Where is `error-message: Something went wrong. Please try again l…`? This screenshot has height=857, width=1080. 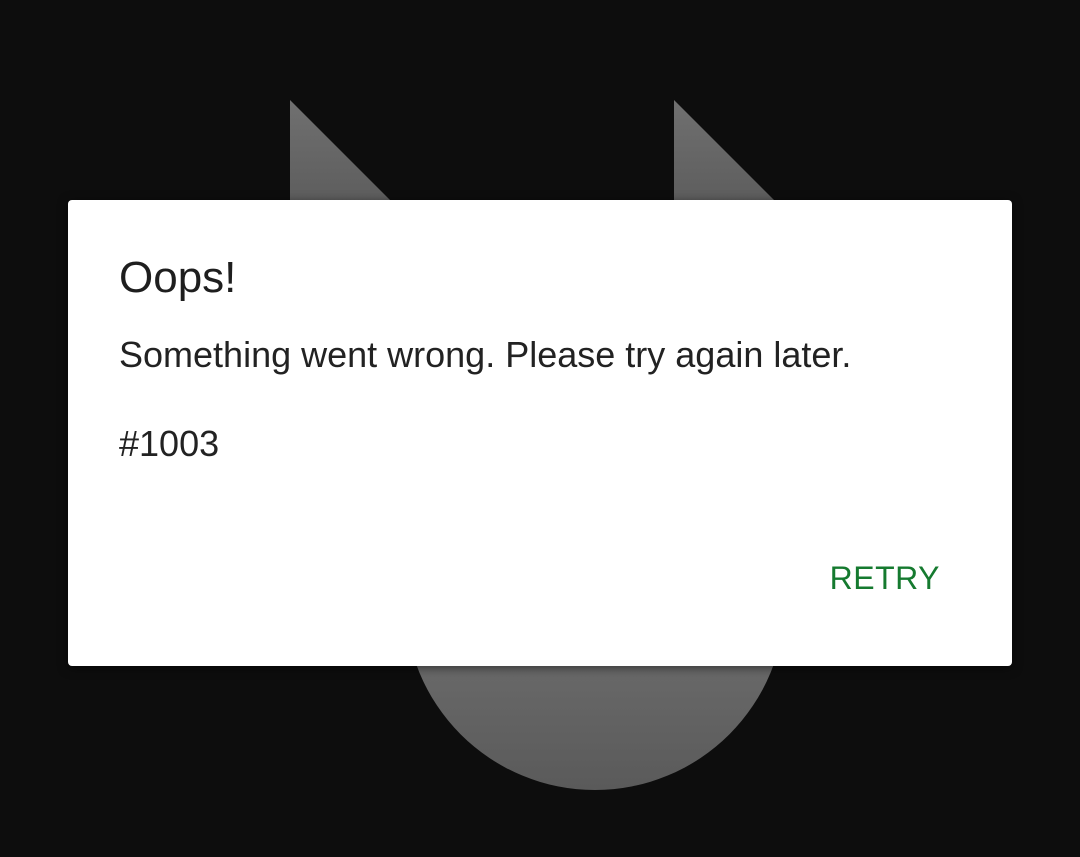
error-message: Something went wrong. Please try again l… is located at coordinates (485, 354).